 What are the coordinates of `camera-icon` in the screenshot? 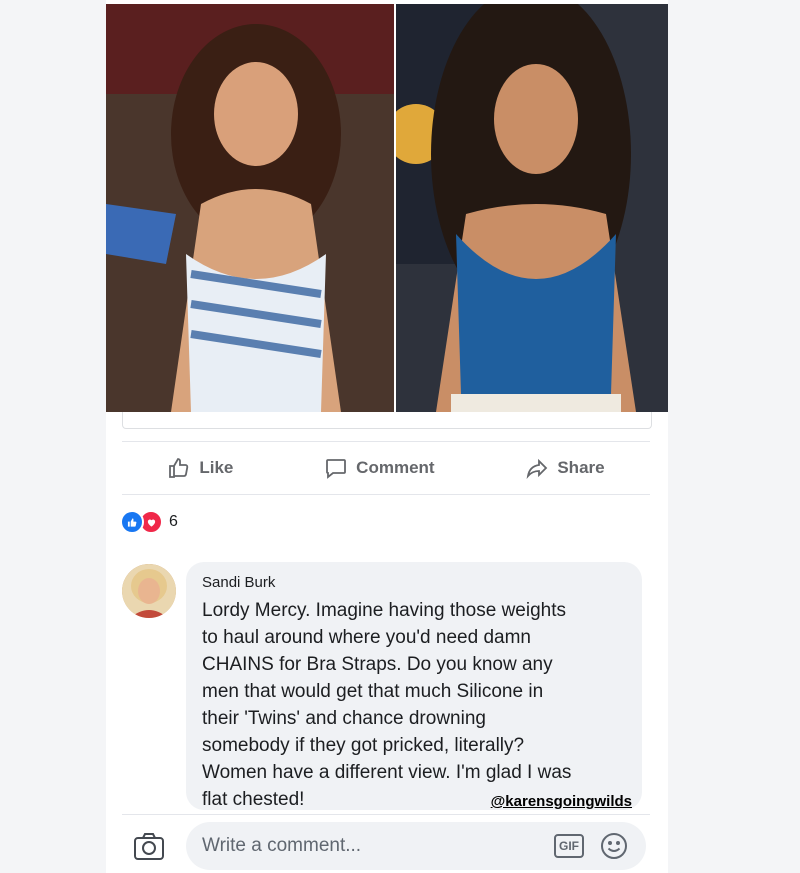 It's located at (149, 847).